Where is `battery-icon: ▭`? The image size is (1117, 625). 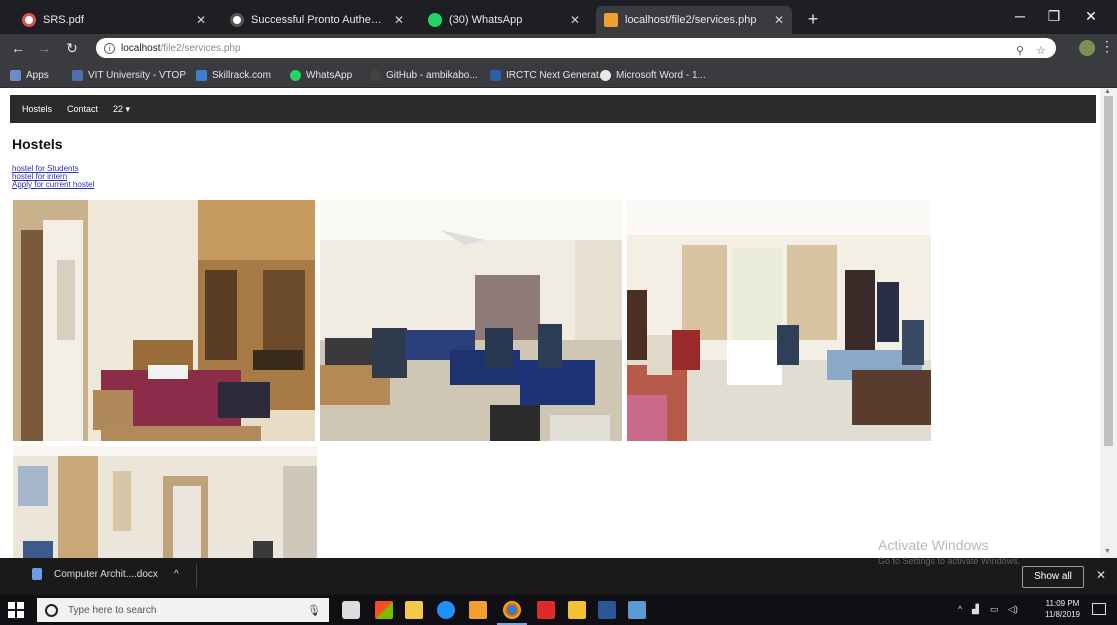
battery-icon: ▭ is located at coordinates (994, 609).